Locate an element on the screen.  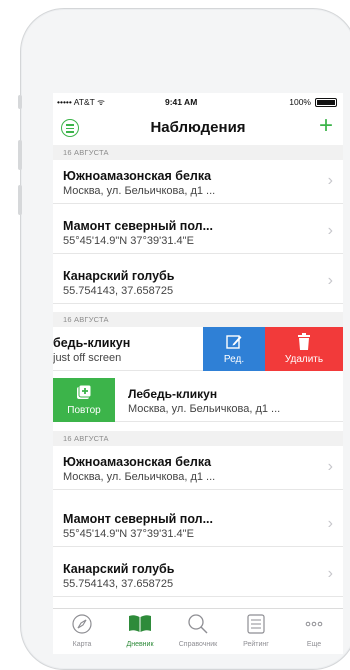
page-title: Наблюдения is located at coordinates (198, 127).